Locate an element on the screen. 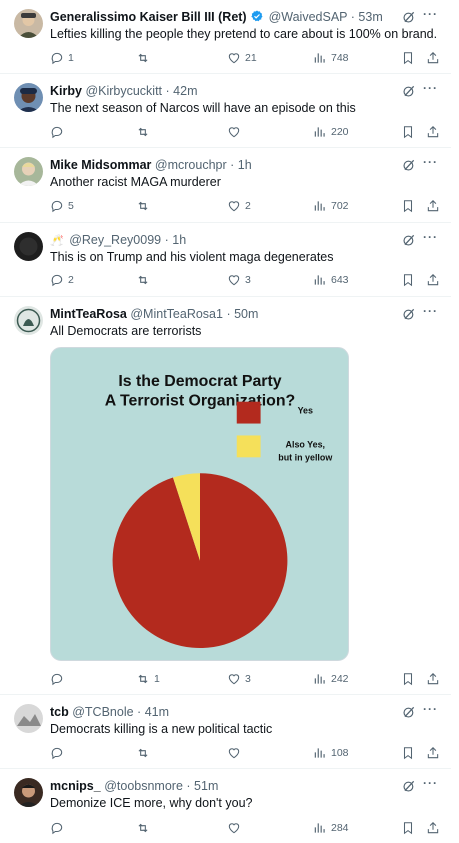 The height and width of the screenshot is (843, 459). display-name: Kirby is located at coordinates (66, 91).